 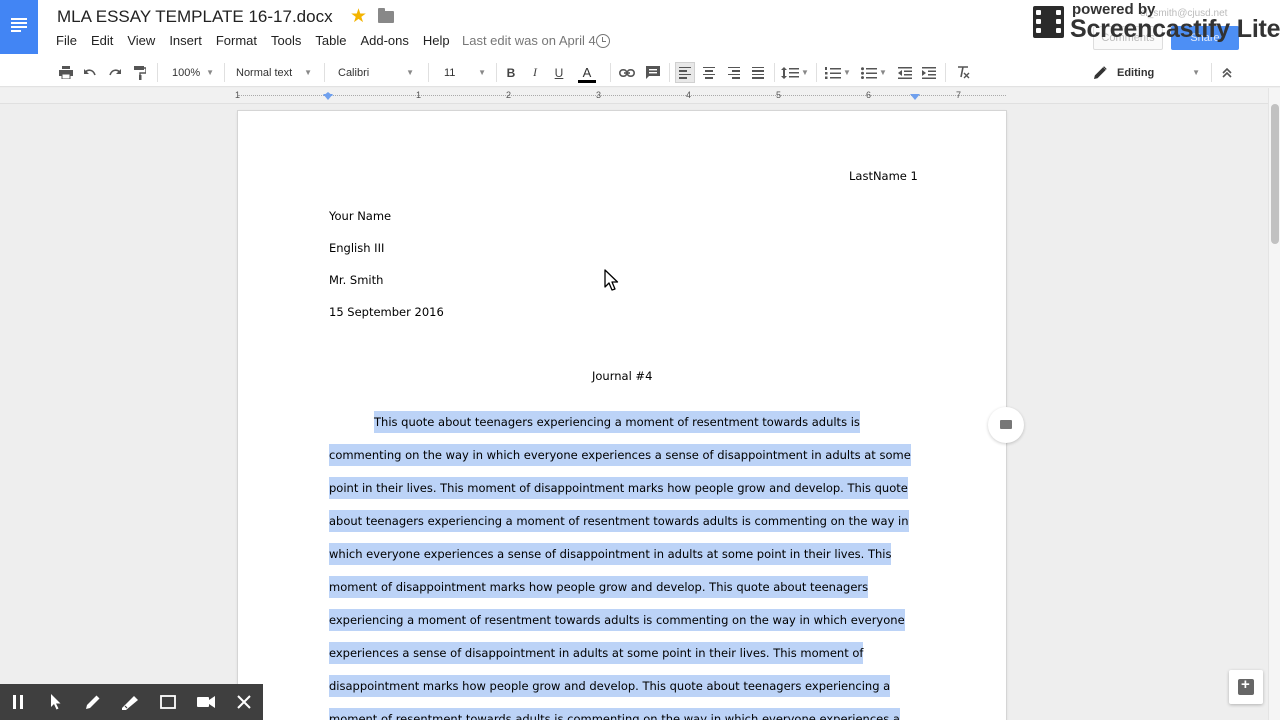 I want to click on right-indent-marker, so click(x=915, y=97).